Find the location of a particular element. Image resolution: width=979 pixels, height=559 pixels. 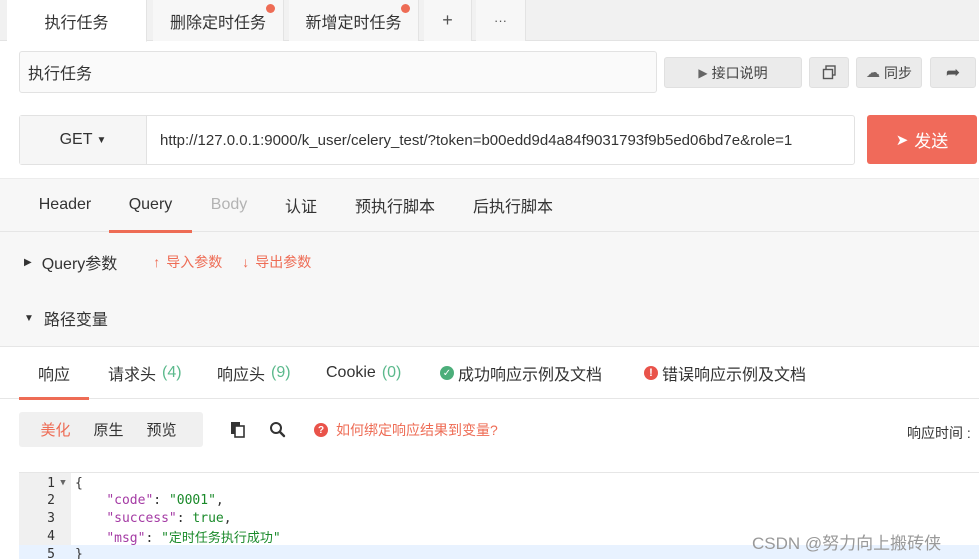

share-button: ➦ is located at coordinates (953, 72).